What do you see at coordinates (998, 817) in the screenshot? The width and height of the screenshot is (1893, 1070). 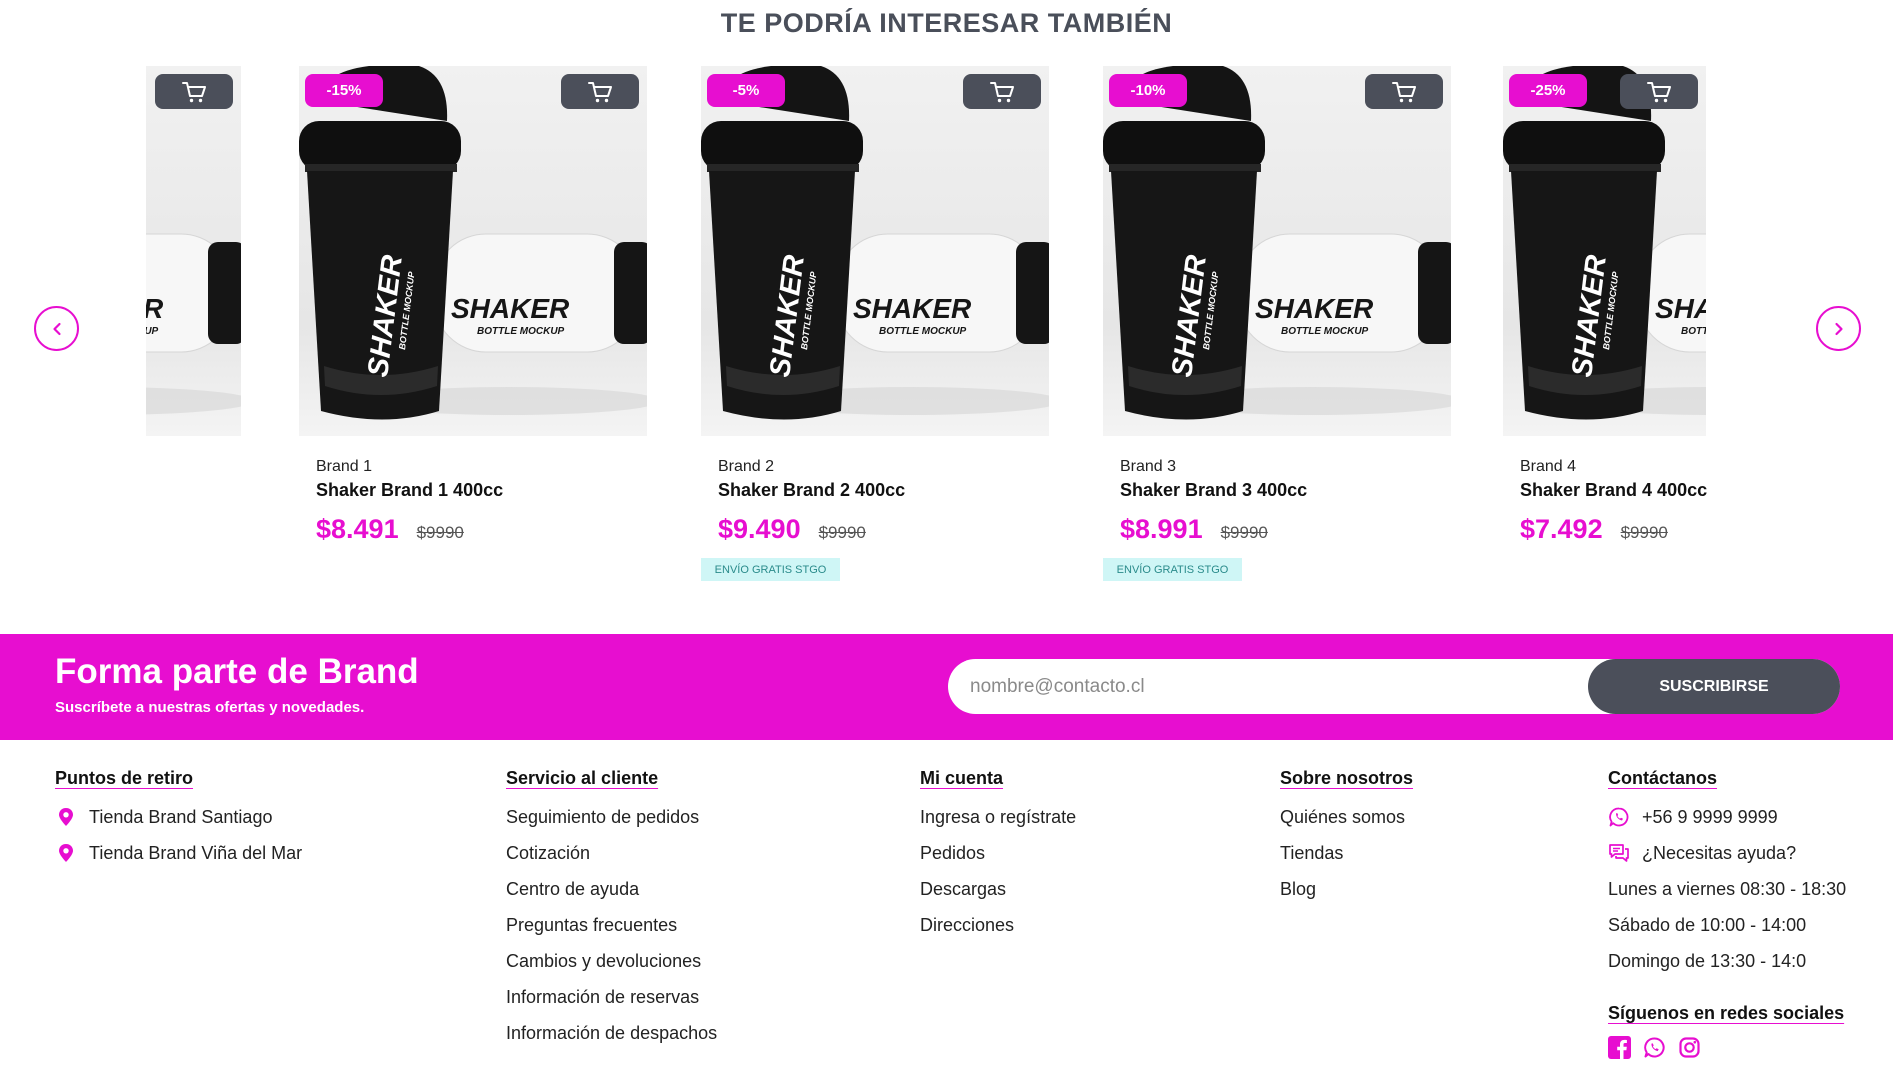 I see `footer-link-login: Ingresa o regístrate` at bounding box center [998, 817].